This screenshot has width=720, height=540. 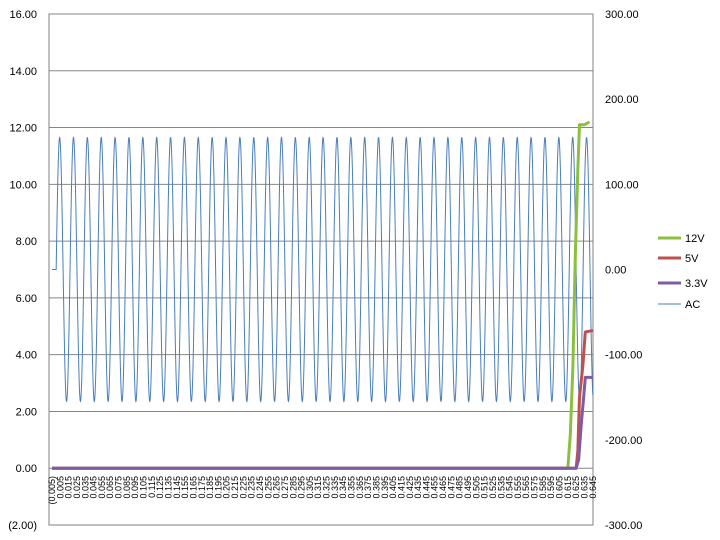 I want to click on y-tick-label-left: 4.00, so click(x=26, y=356).